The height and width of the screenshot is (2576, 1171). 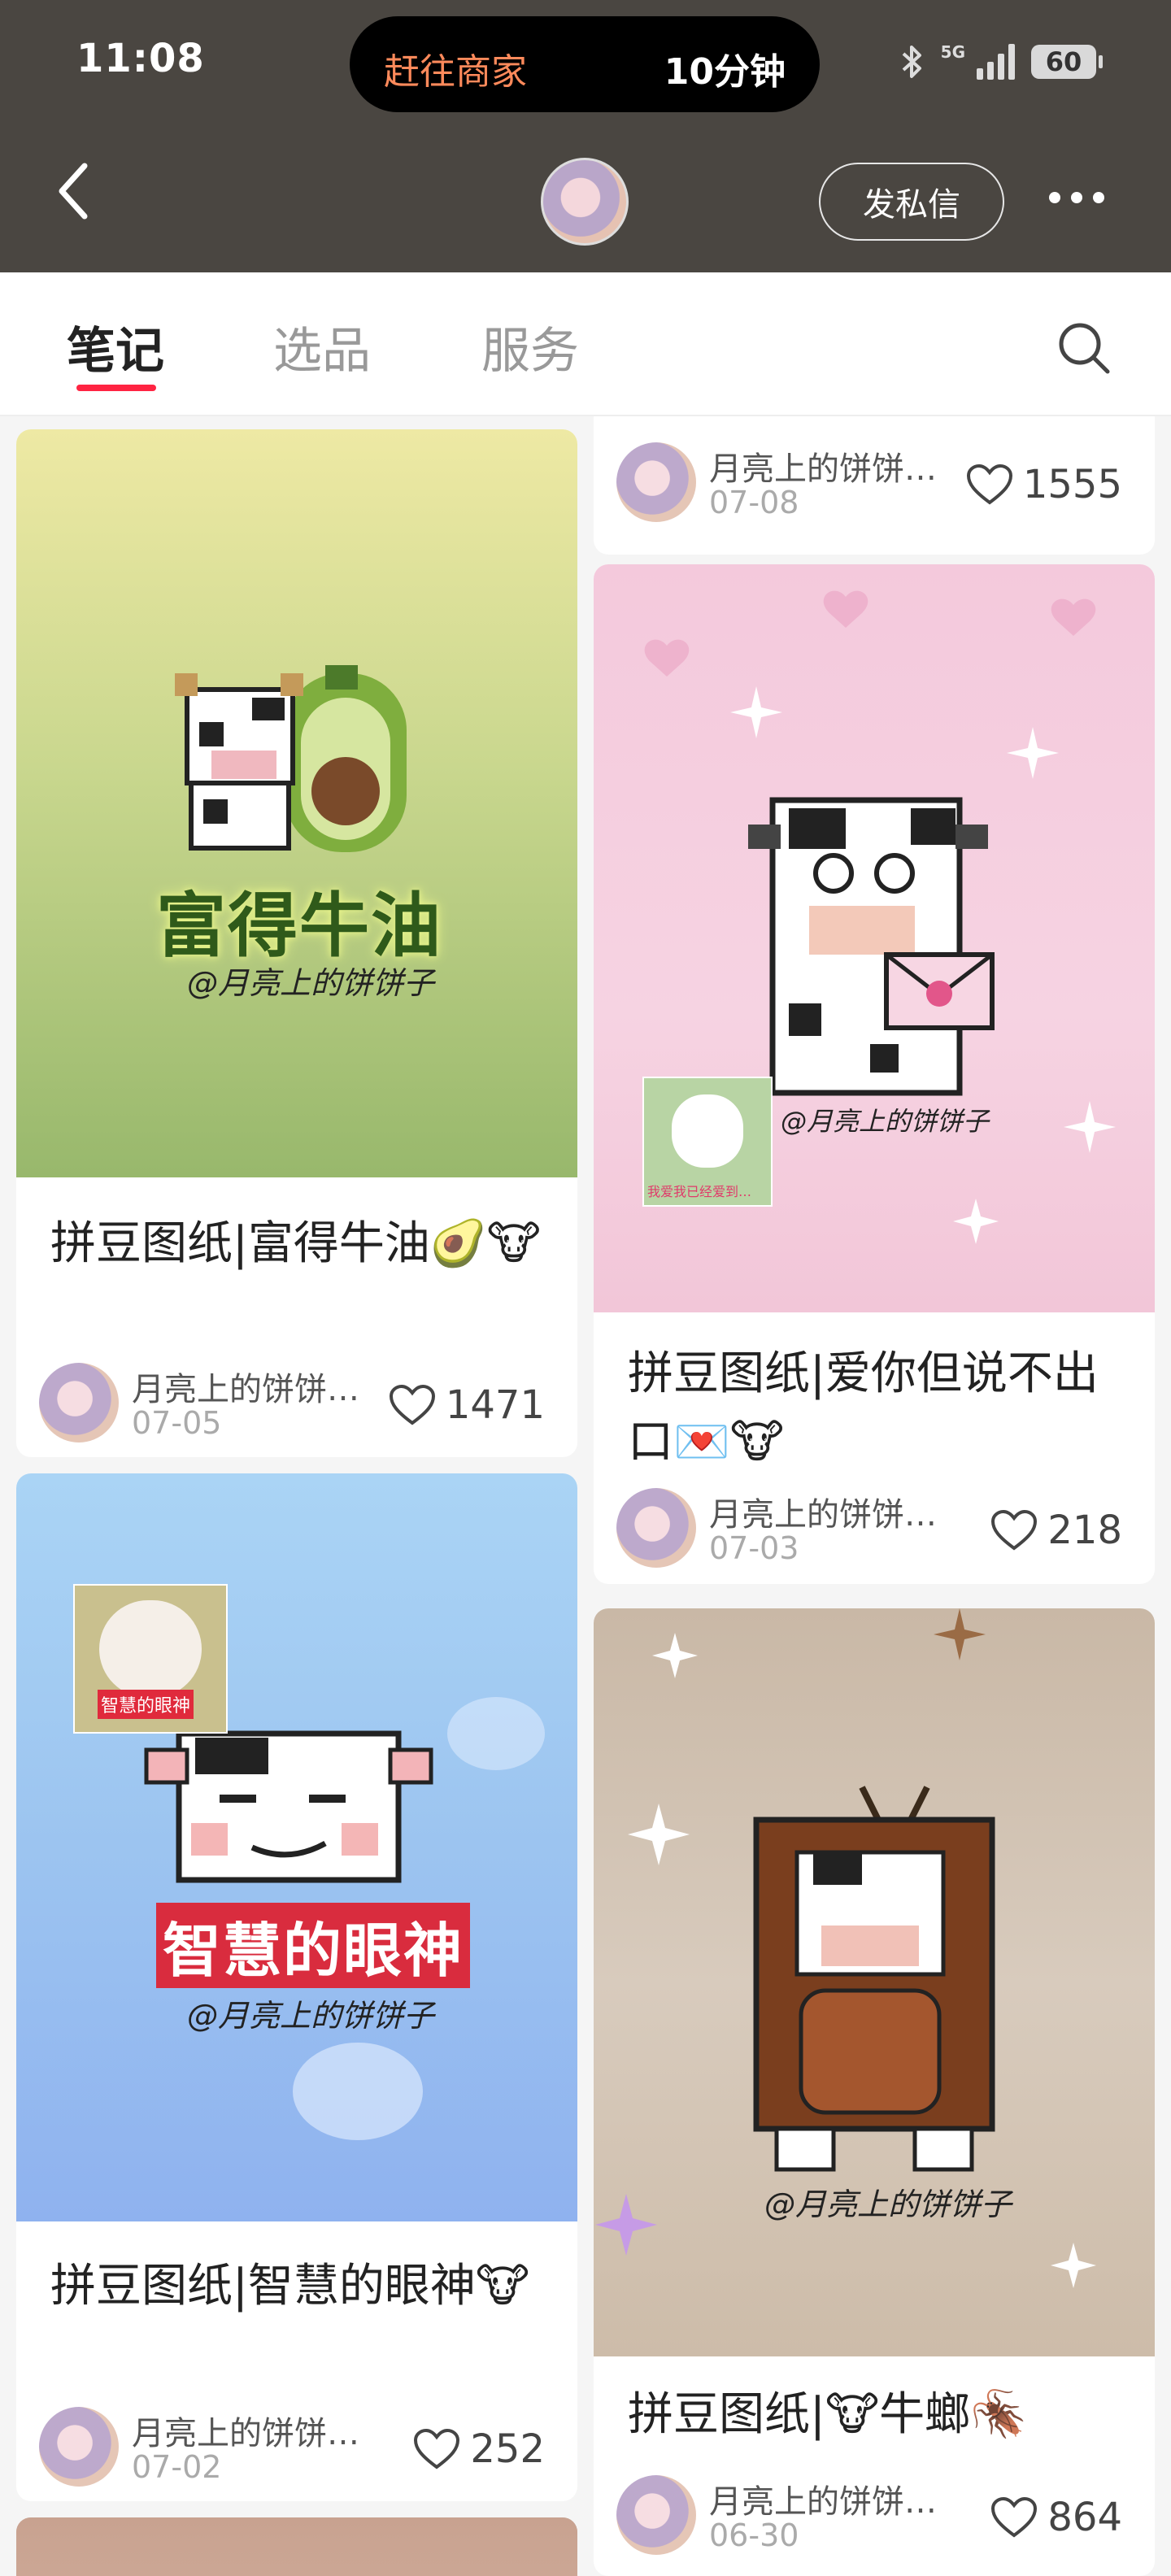 I want to click on tab-notes: 笔记, so click(x=116, y=347).